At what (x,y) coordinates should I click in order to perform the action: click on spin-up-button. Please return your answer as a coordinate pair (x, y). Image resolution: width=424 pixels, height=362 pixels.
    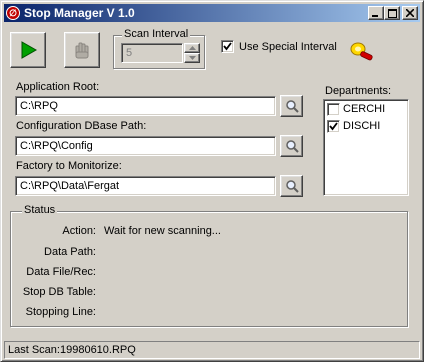
    Looking at the image, I should click on (192, 48).